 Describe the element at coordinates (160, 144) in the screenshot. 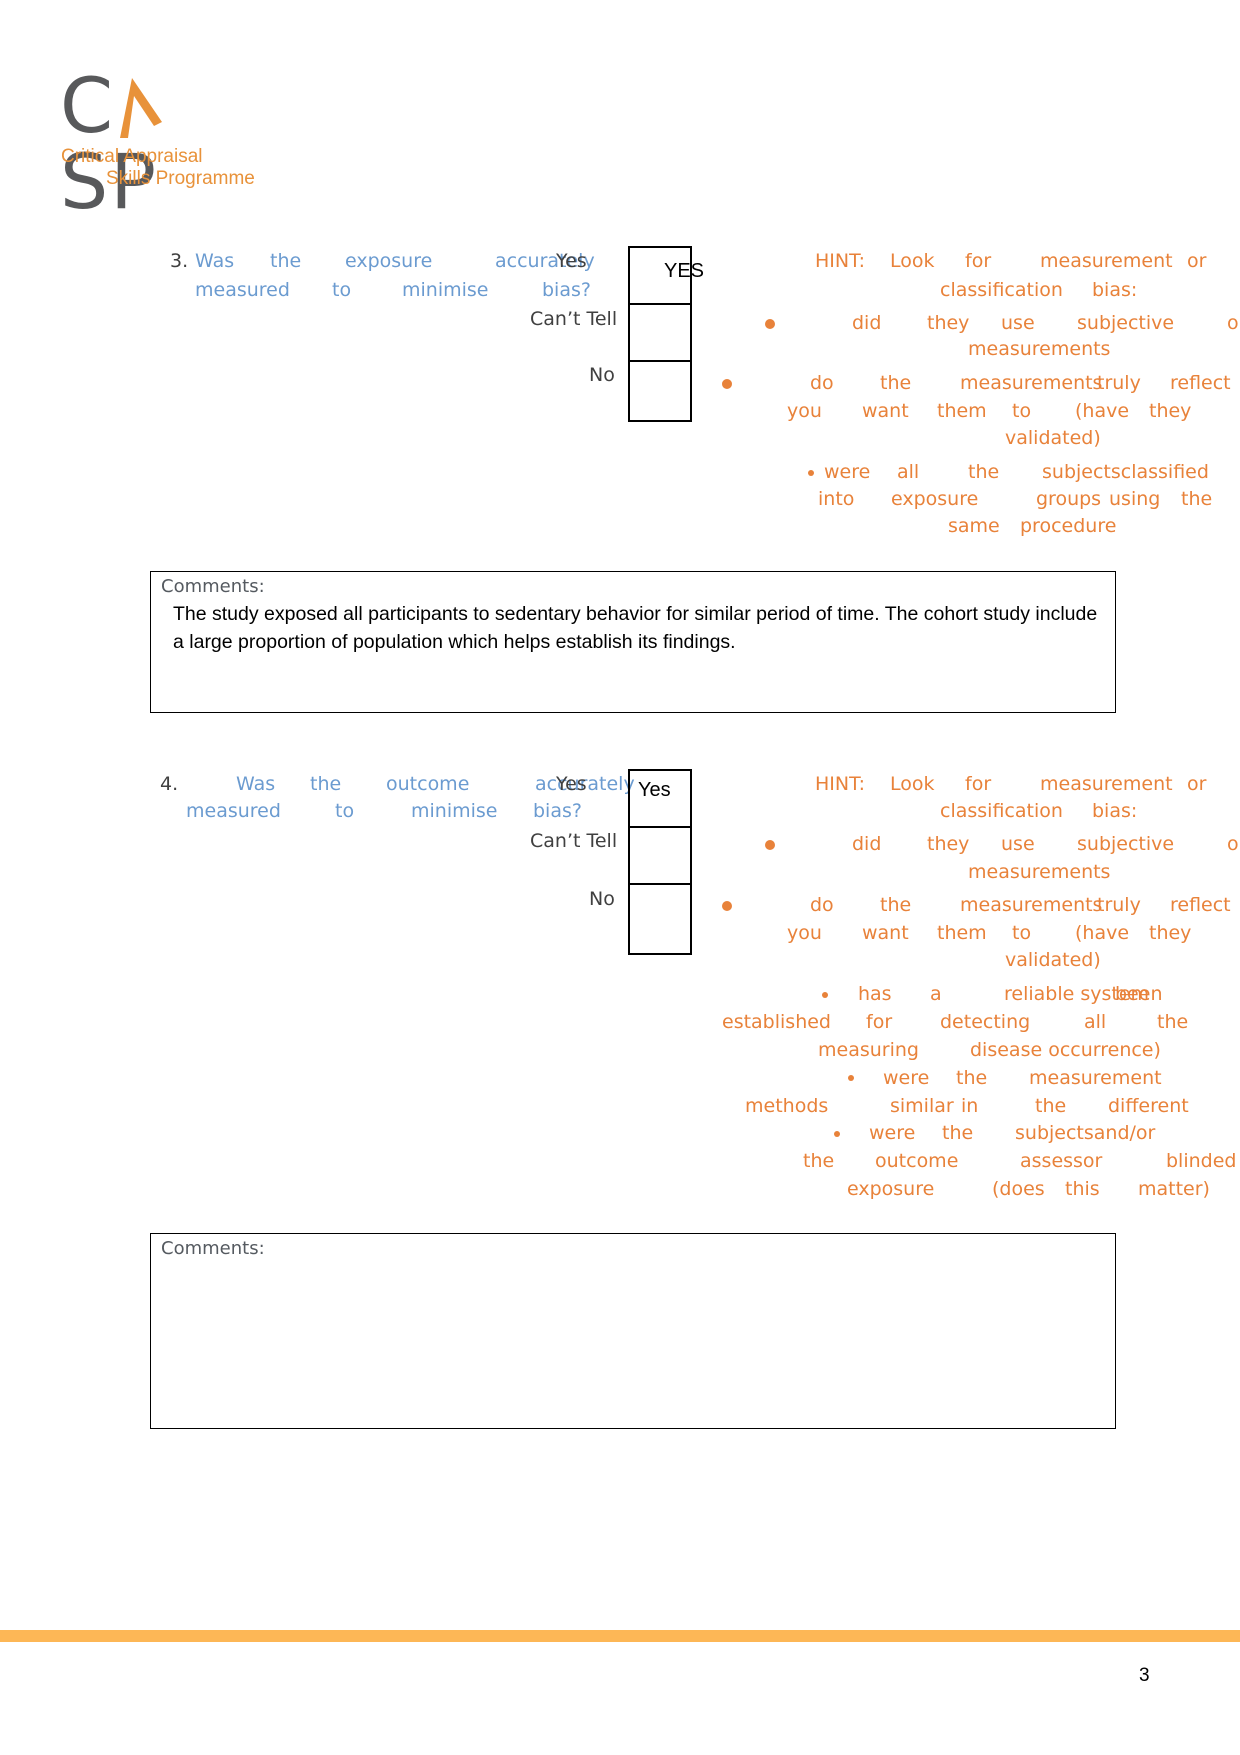

I see `casp-logo: CSP Critical Appraisal Skills Programme` at that location.